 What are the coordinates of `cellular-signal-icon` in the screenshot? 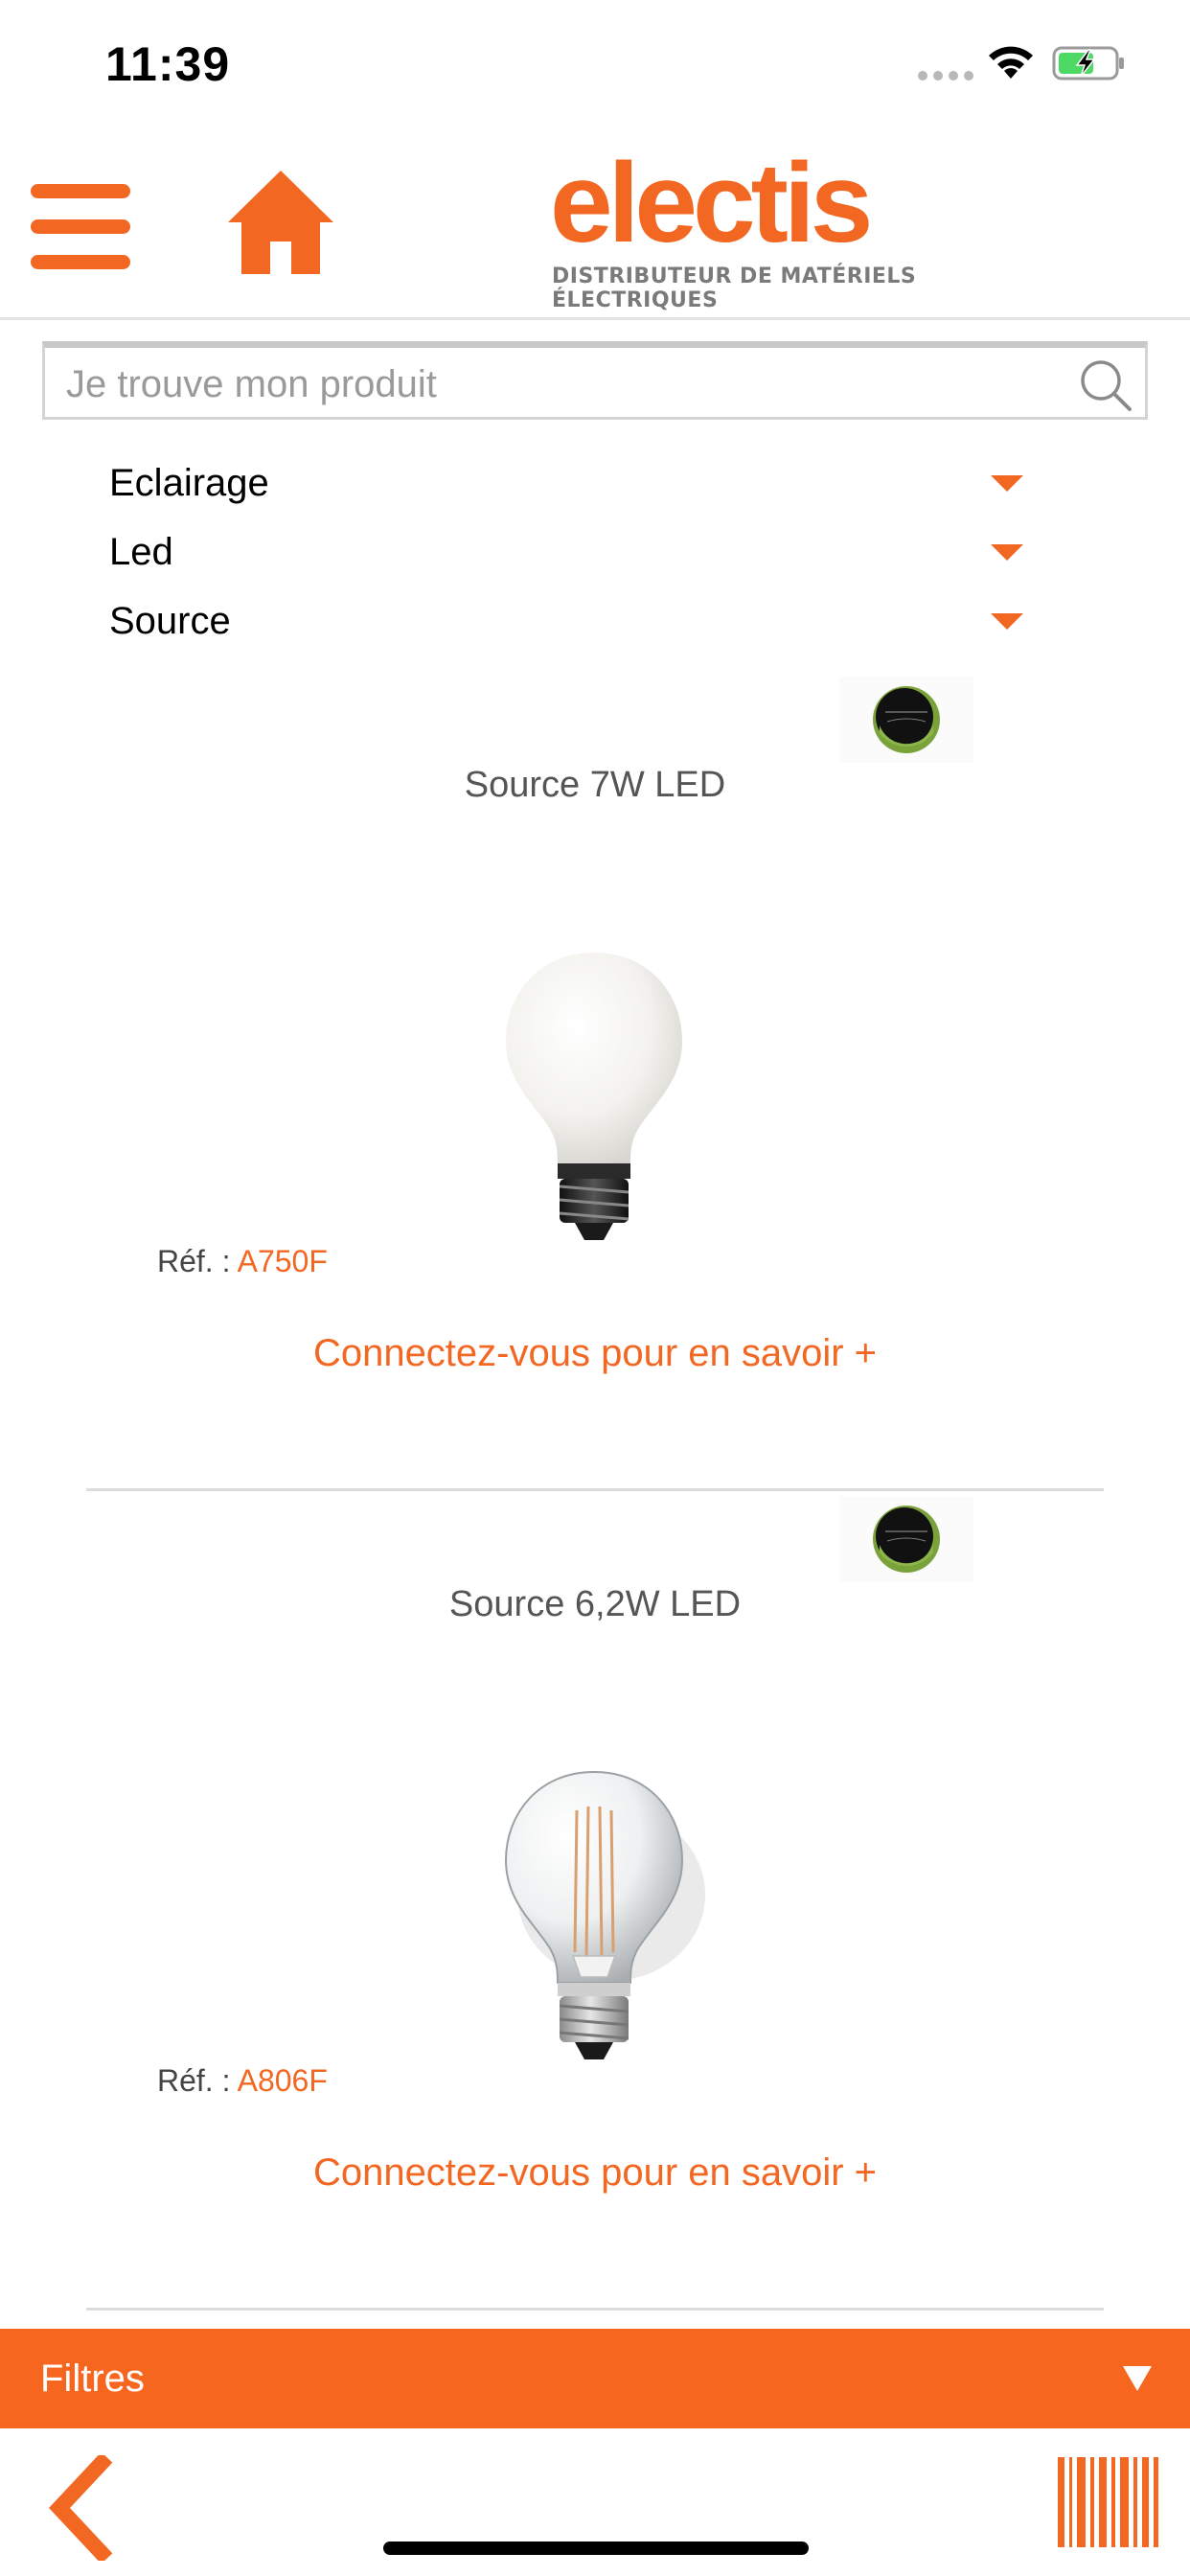 It's located at (946, 75).